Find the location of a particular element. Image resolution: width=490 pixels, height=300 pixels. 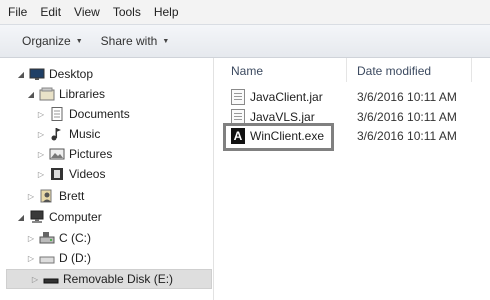

tree-item-documents: ▷ Documents is located at coordinates (83, 114).